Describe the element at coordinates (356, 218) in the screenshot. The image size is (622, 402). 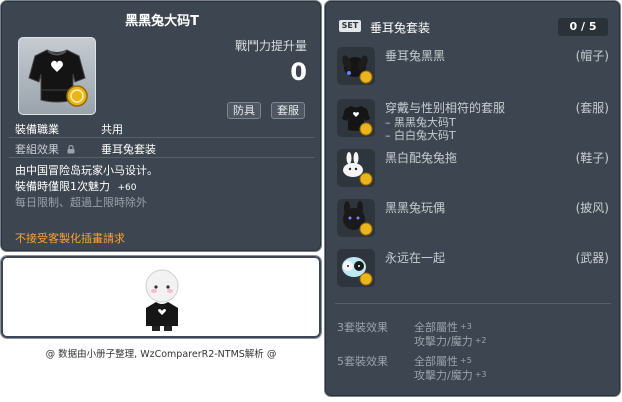
I see `plush-cape-icon` at that location.